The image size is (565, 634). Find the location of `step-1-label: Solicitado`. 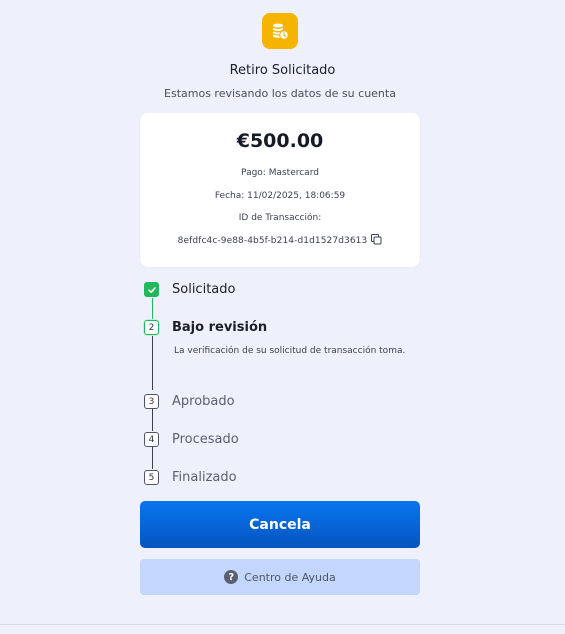

step-1-label: Solicitado is located at coordinates (204, 289).